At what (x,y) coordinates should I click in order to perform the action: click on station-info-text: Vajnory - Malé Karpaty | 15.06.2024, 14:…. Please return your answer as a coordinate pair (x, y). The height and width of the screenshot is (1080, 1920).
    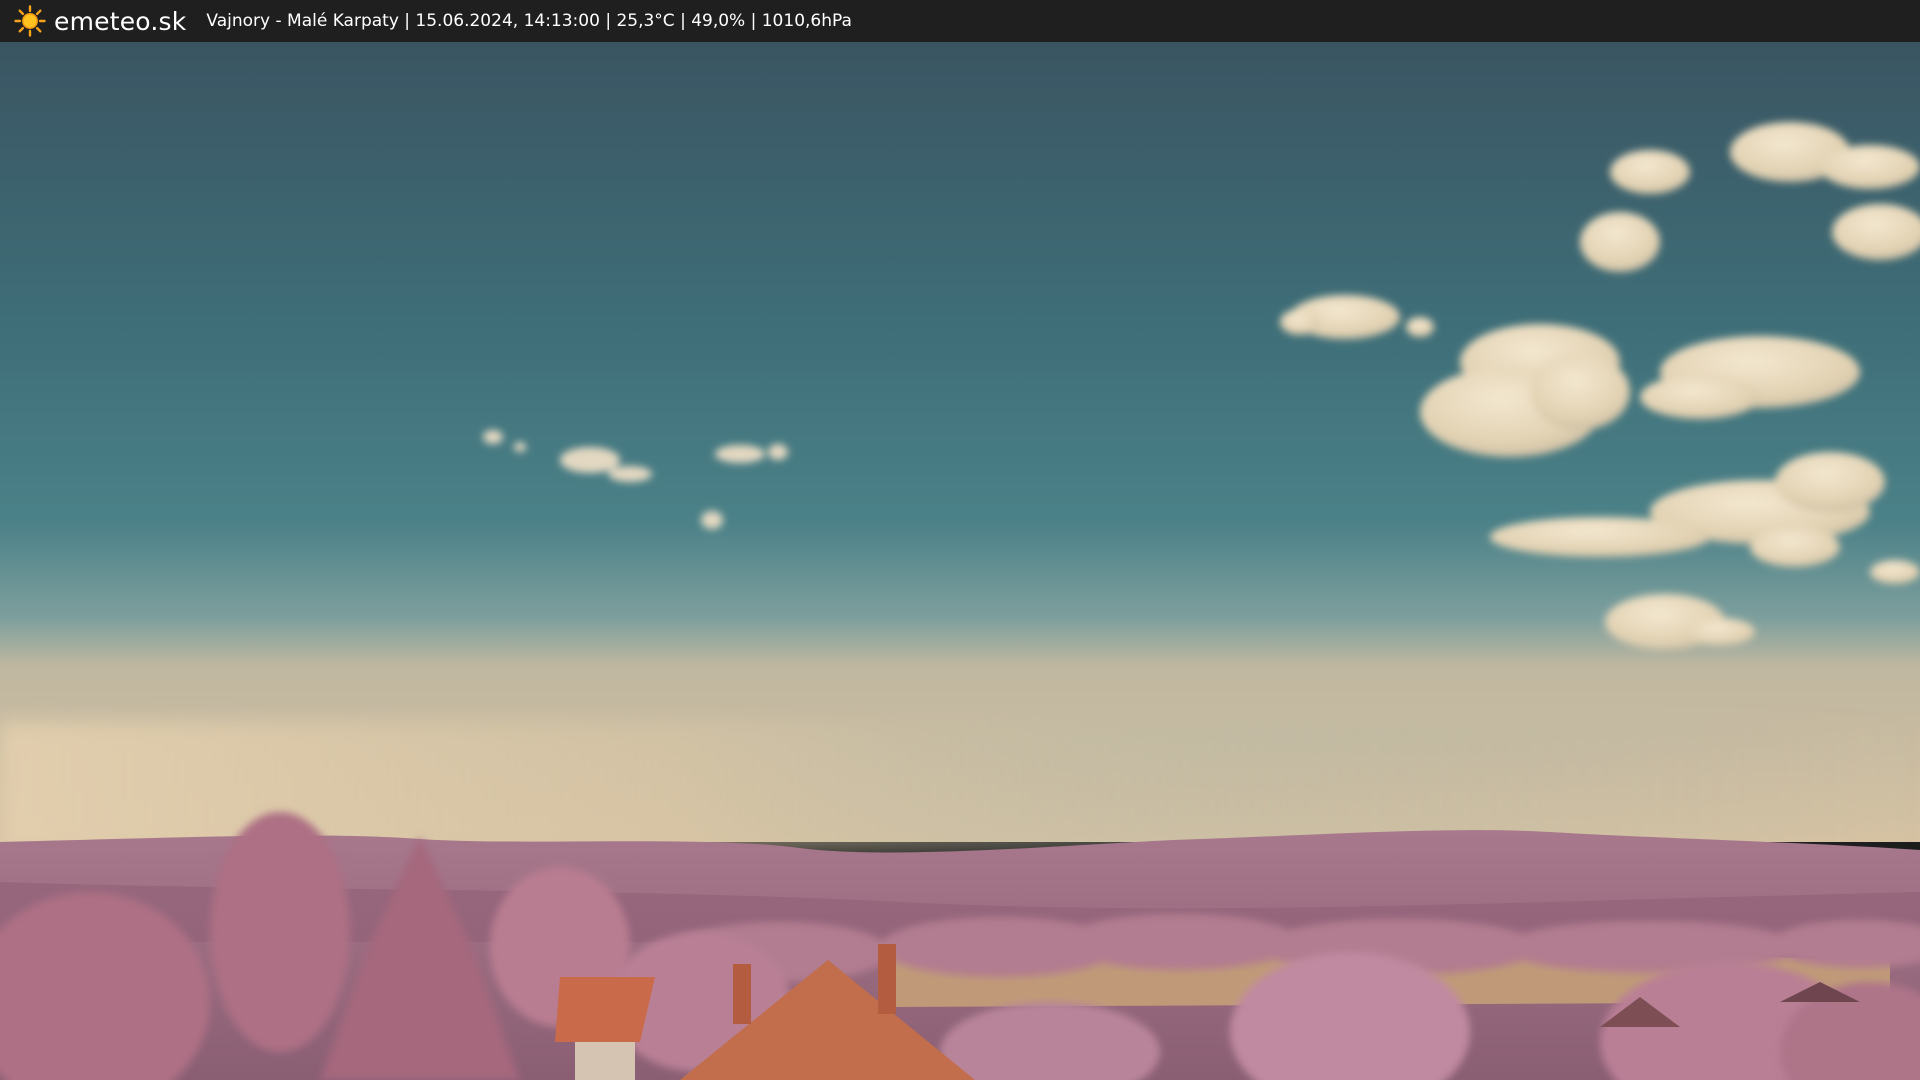
    Looking at the image, I should click on (529, 21).